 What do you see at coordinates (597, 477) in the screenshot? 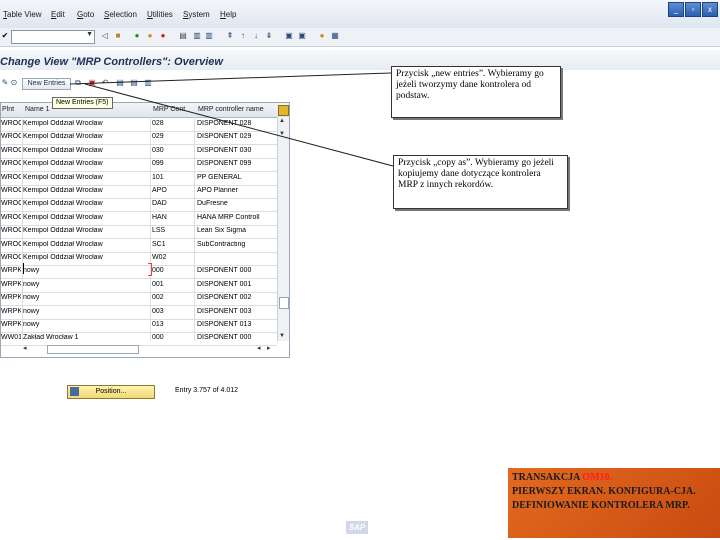
I see `transaction-code: OM10.` at bounding box center [597, 477].